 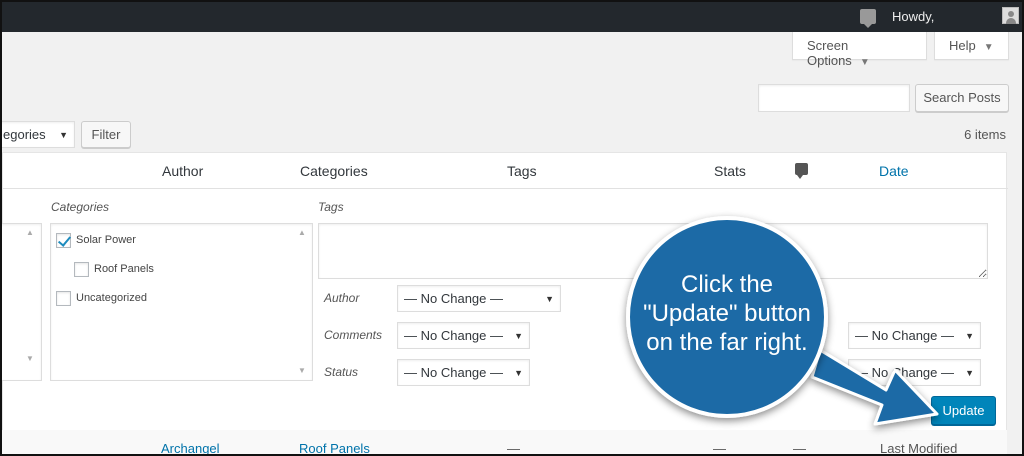 What do you see at coordinates (453, 298) in the screenshot?
I see `author-select-value: — No Change —` at bounding box center [453, 298].